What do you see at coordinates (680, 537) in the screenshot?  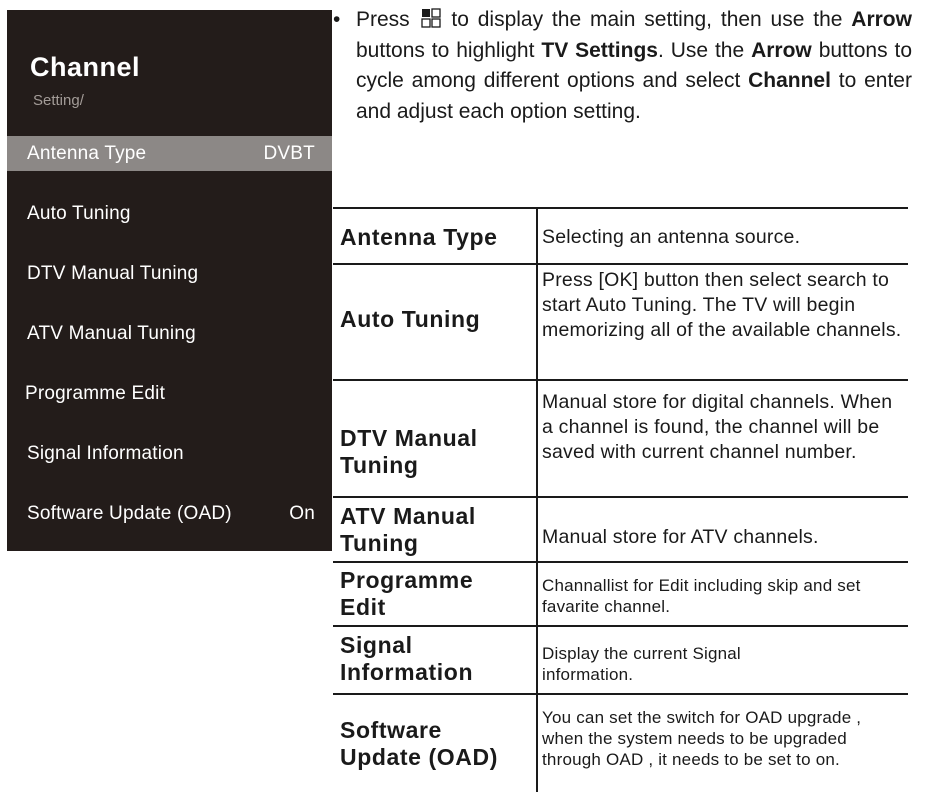 I see `table-desc: Manual store for ATV channels.` at bounding box center [680, 537].